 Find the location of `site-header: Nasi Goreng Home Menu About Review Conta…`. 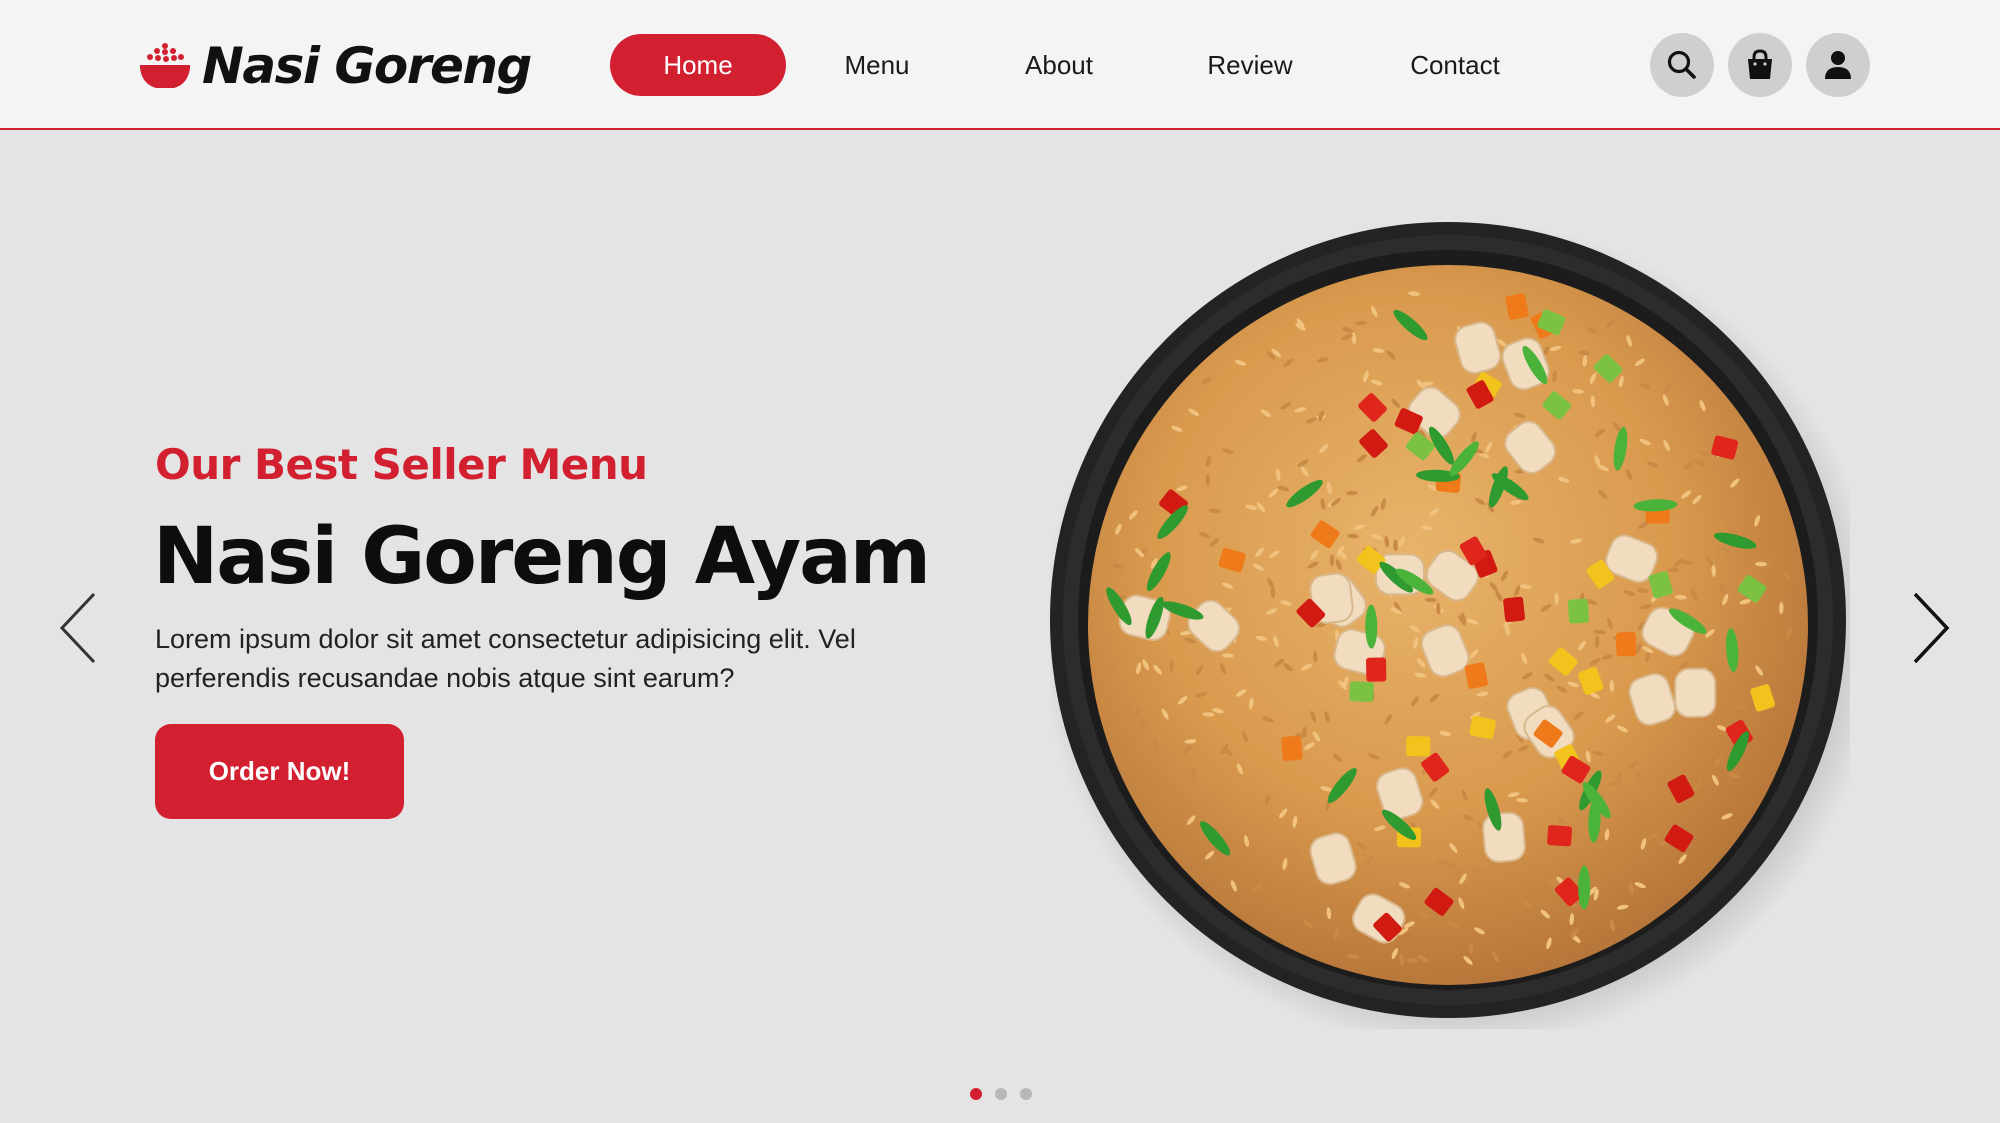

site-header: Nasi Goreng Home Menu About Review Conta… is located at coordinates (1000, 65).